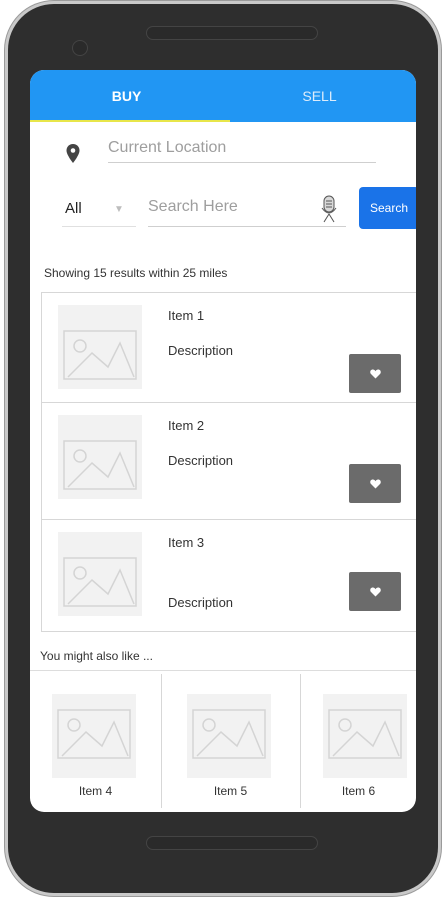 This screenshot has width=446, height=897. I want to click on list-item: Item 1 Description, so click(229, 347).